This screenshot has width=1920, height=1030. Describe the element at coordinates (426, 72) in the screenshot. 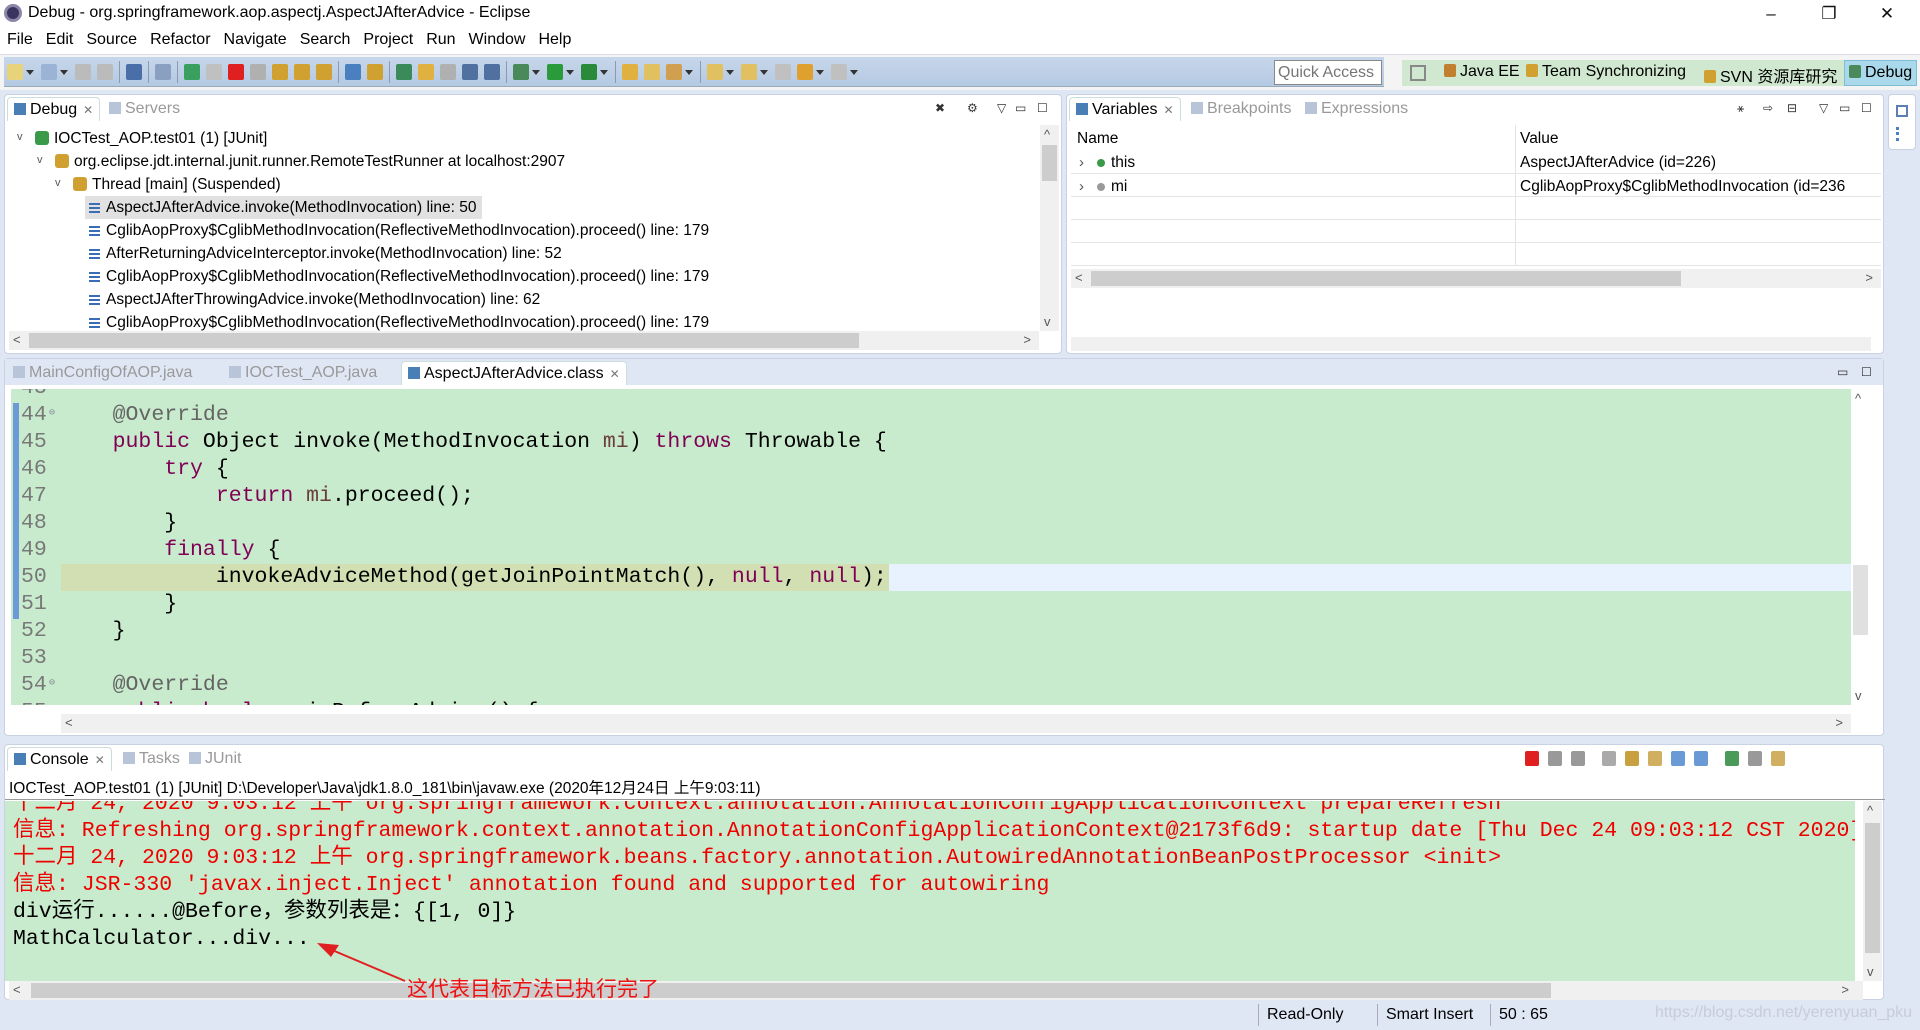

I see `mark-occurrences-icon` at that location.